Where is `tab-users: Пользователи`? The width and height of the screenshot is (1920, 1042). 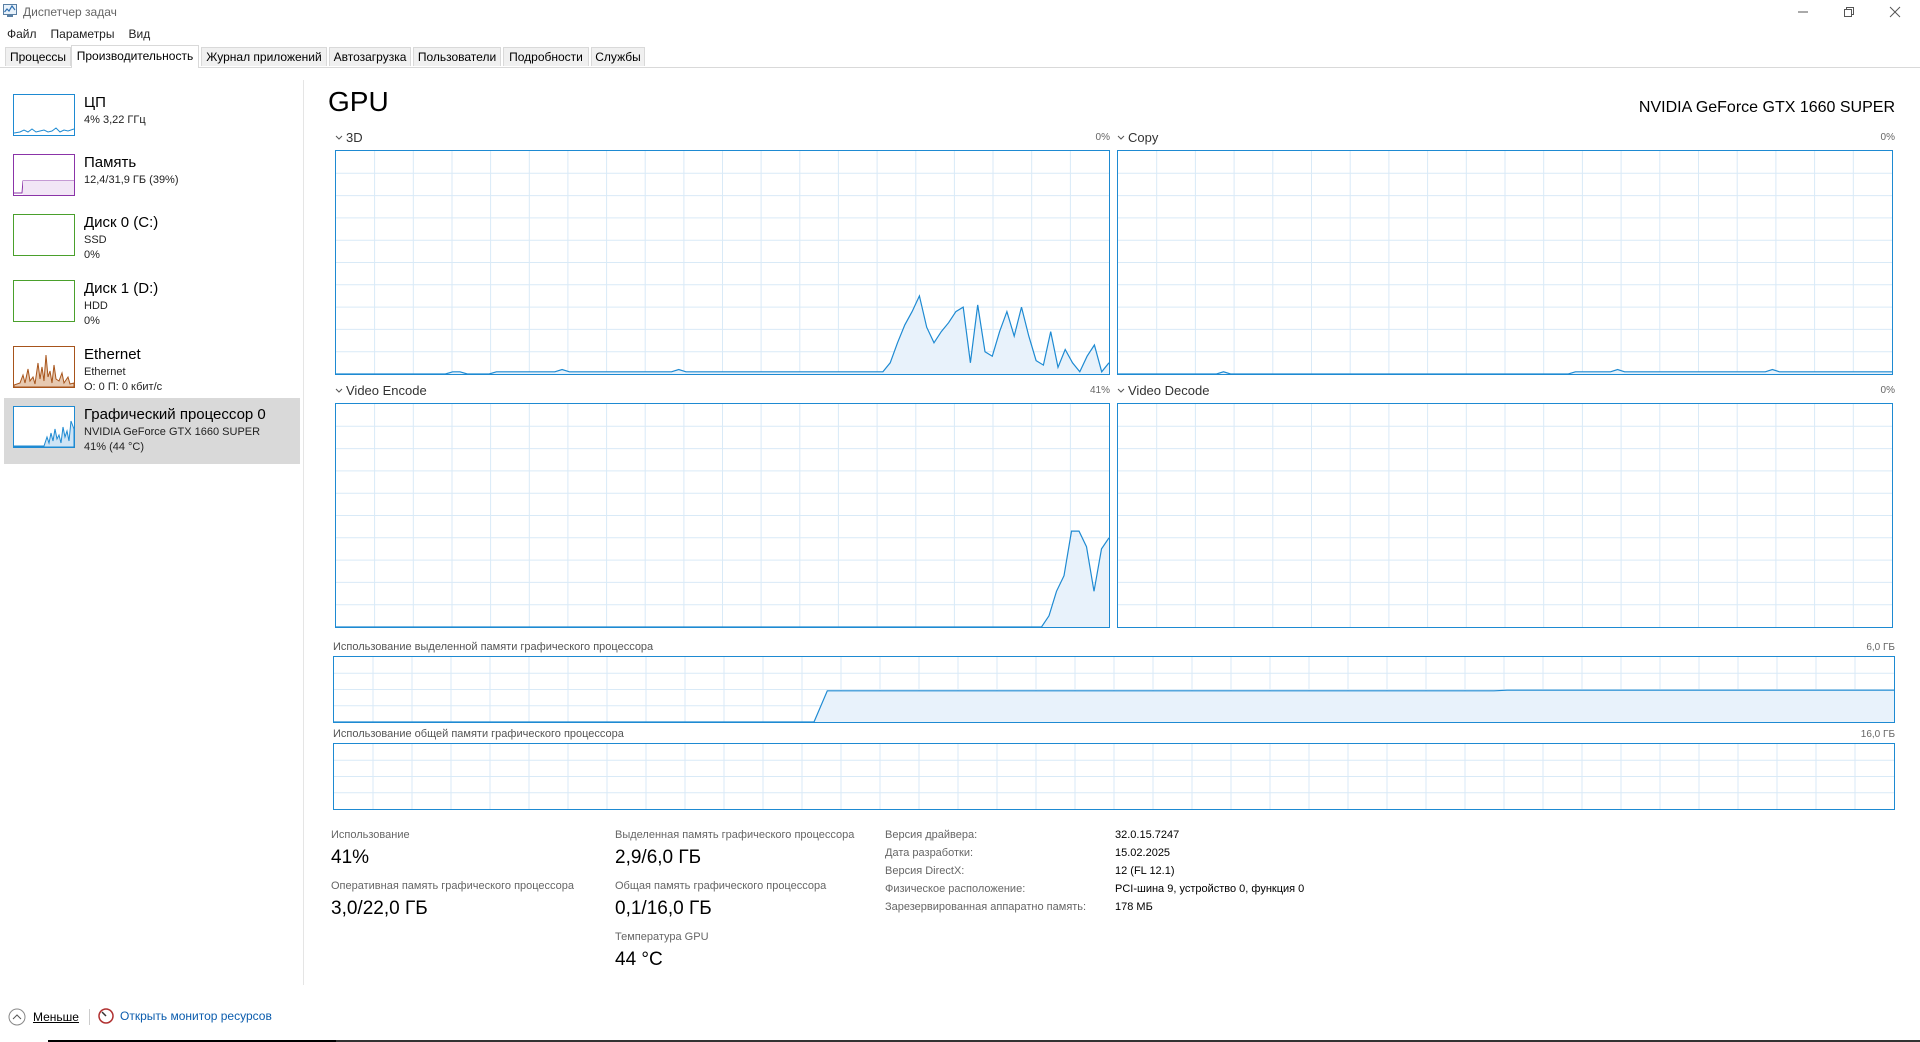 tab-users: Пользователи is located at coordinates (457, 56).